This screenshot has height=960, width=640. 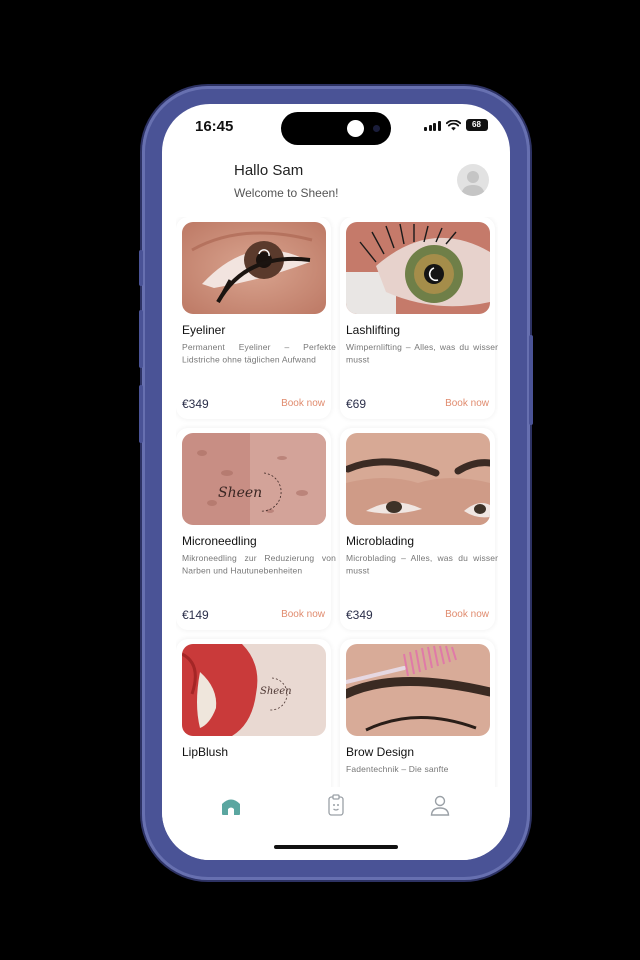 I want to click on battery-icon: 68, so click(x=476, y=125).